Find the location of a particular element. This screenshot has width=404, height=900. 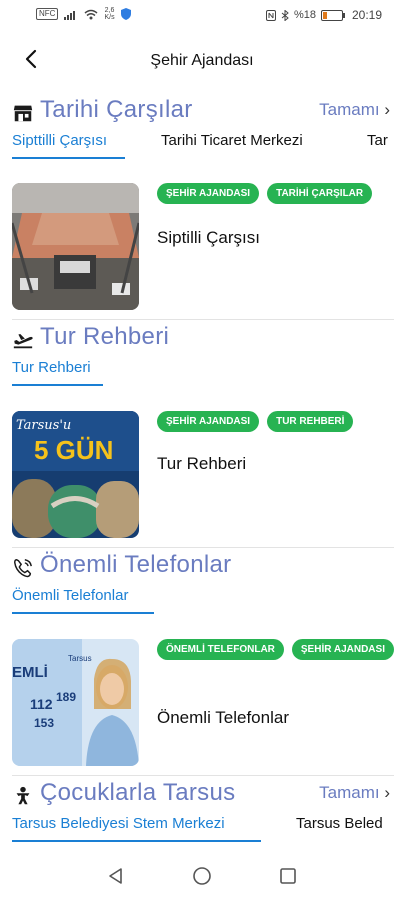

image-text: Tarsus is located at coordinates (80, 658).